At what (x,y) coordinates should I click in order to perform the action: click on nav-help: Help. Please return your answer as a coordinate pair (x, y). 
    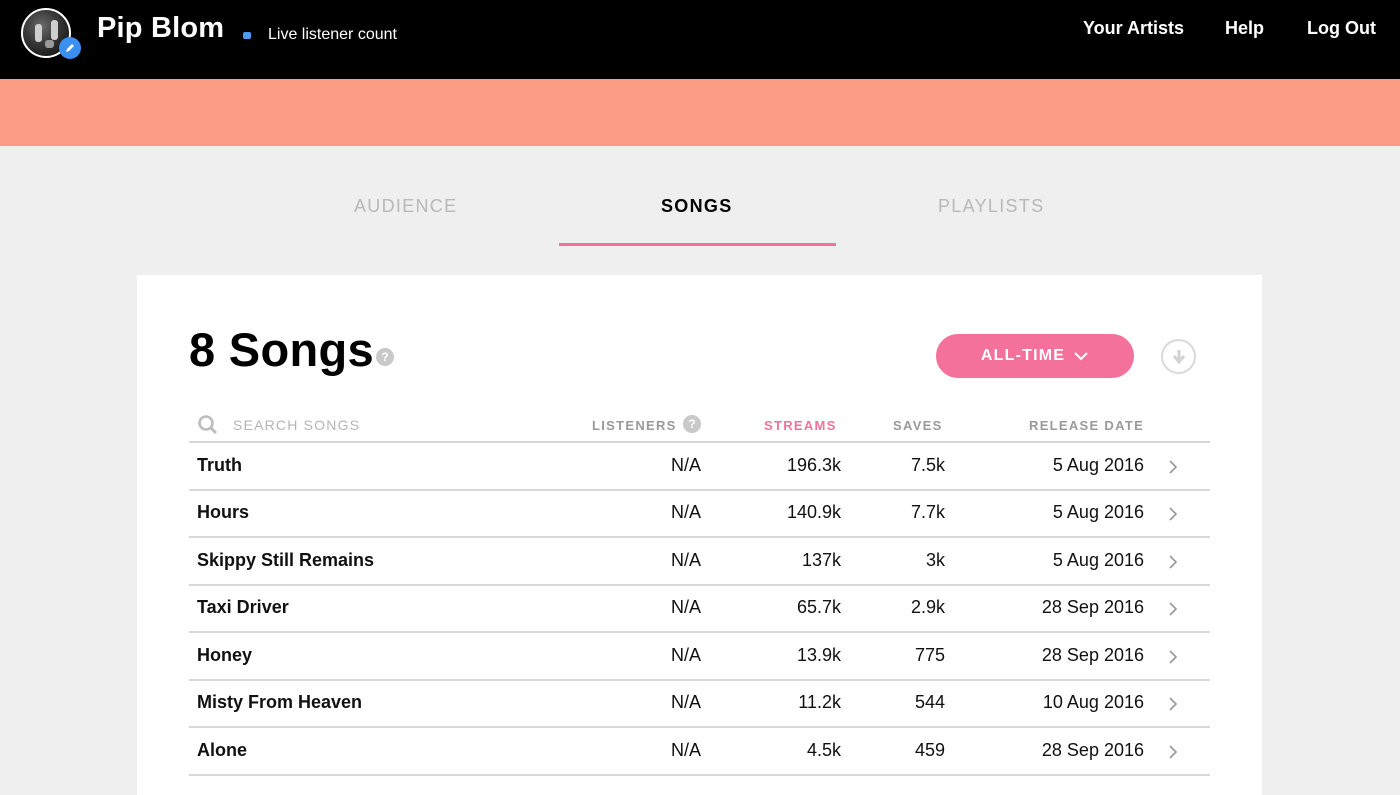
    Looking at the image, I should click on (1244, 28).